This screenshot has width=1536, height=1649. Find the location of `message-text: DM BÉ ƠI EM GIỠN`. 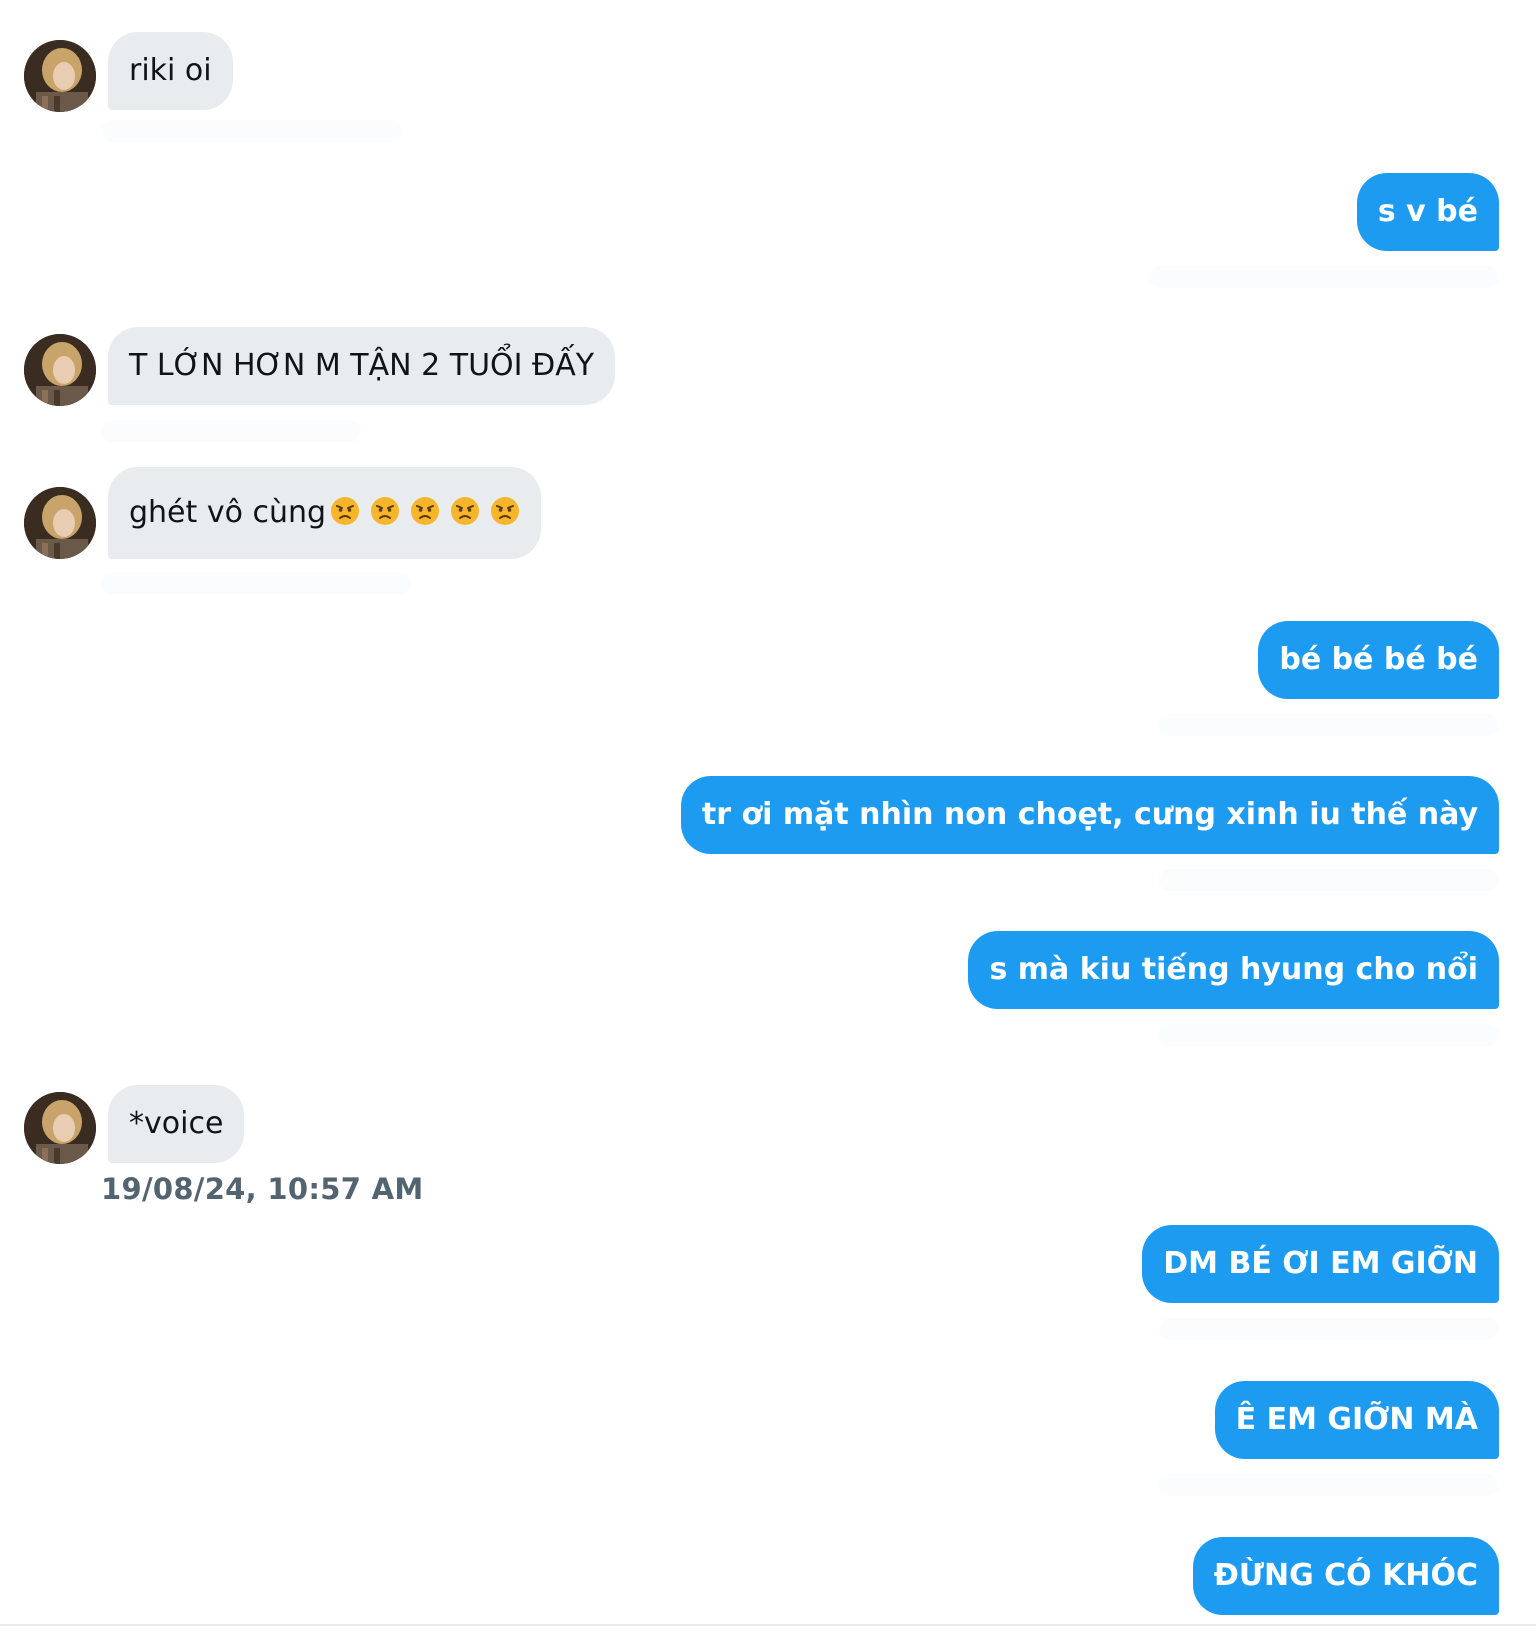

message-text: DM BÉ ƠI EM GIỠN is located at coordinates (1320, 1263).